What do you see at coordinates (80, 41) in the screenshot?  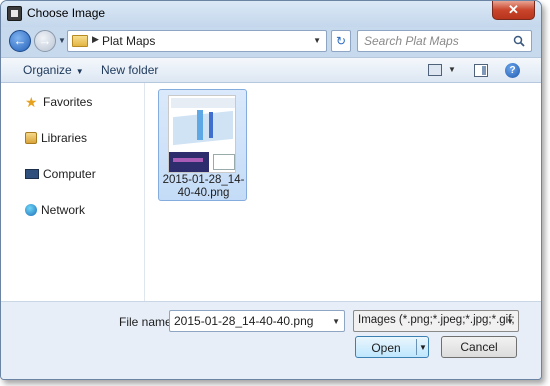 I see `folder-icon` at bounding box center [80, 41].